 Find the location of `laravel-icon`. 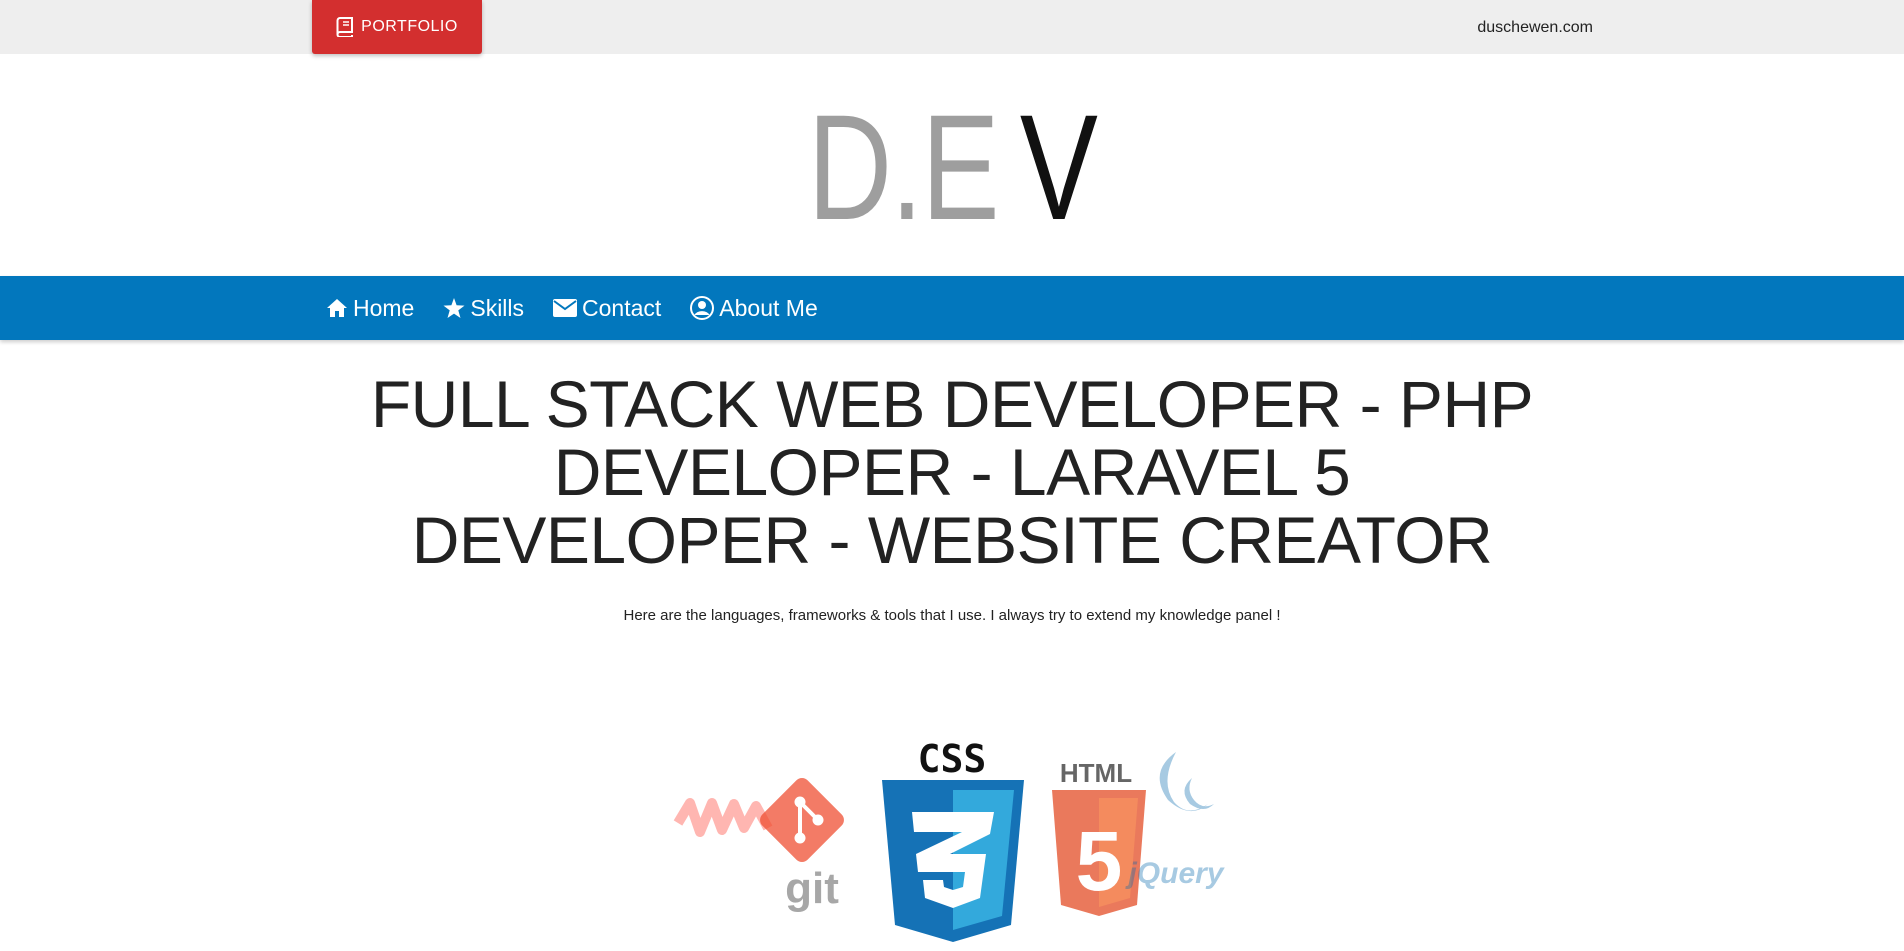

laravel-icon is located at coordinates (723, 817).